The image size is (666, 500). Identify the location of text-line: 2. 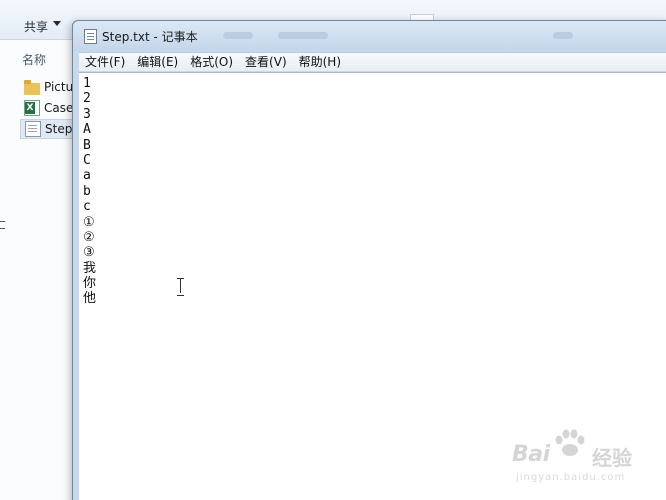
(87, 99).